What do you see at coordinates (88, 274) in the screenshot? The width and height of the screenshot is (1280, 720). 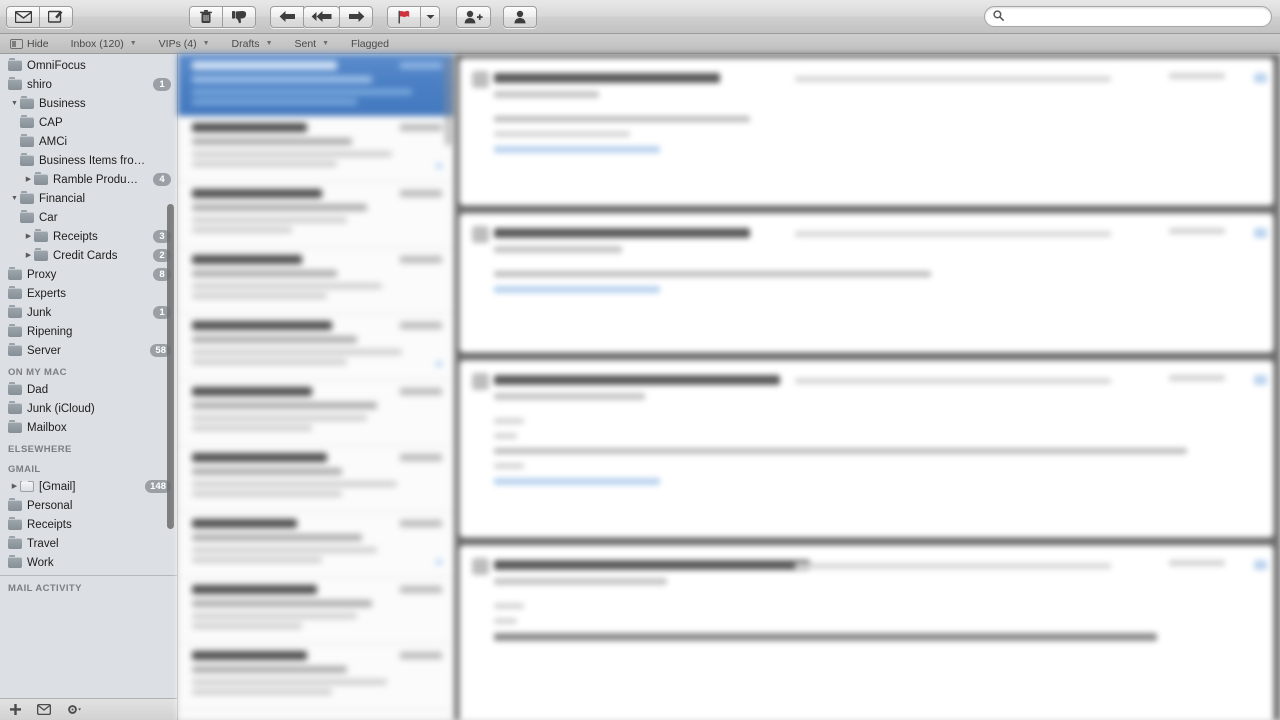 I see `sidebar-item-proxy: Proxy 8` at bounding box center [88, 274].